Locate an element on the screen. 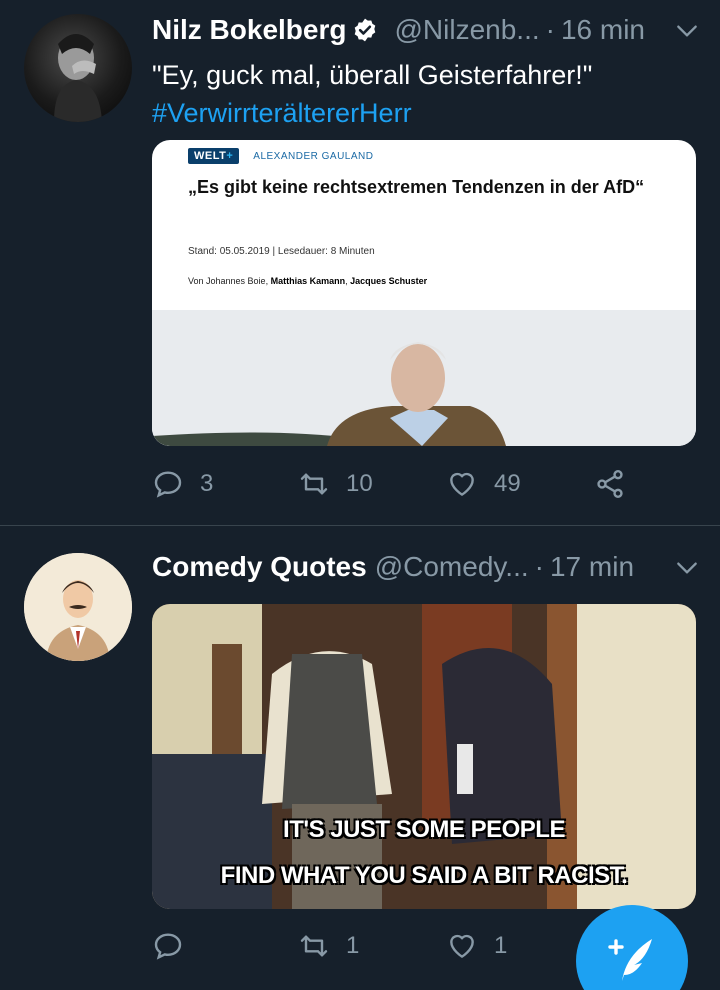 This screenshot has height=990, width=720. tweet-header: Nilz Bokelberg @Nilzenb... · 16 min is located at coordinates (426, 30).